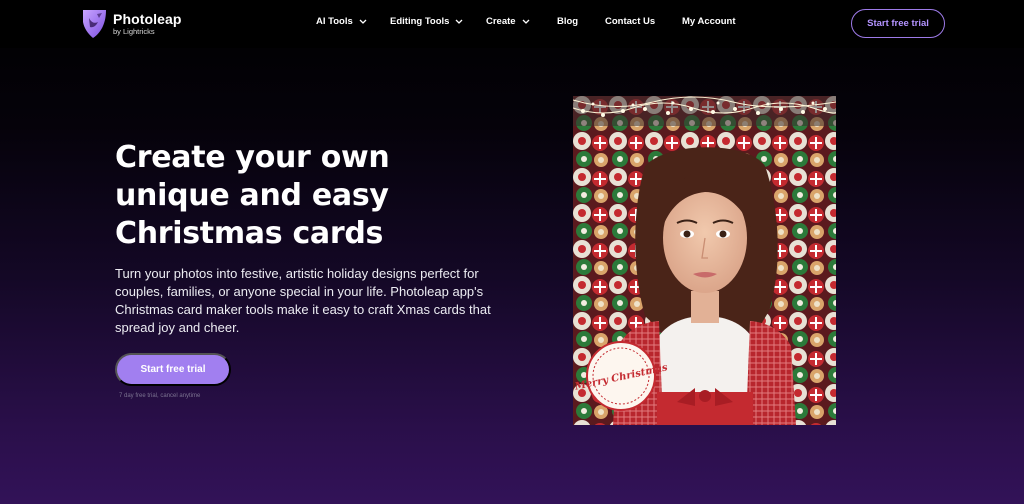  I want to click on nav-item-blog: Blog, so click(567, 21).